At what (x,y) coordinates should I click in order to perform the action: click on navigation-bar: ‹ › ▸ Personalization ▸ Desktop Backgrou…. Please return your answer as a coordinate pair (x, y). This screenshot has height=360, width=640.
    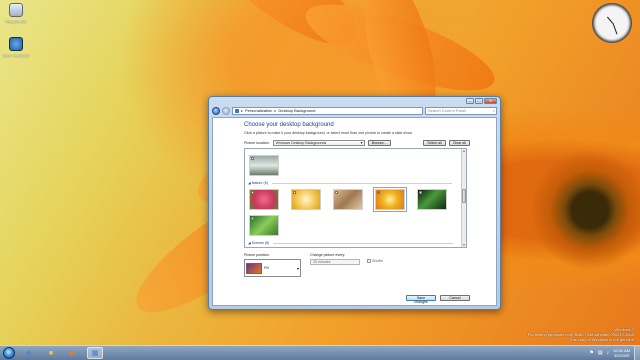
    Looking at the image, I should click on (354, 110).